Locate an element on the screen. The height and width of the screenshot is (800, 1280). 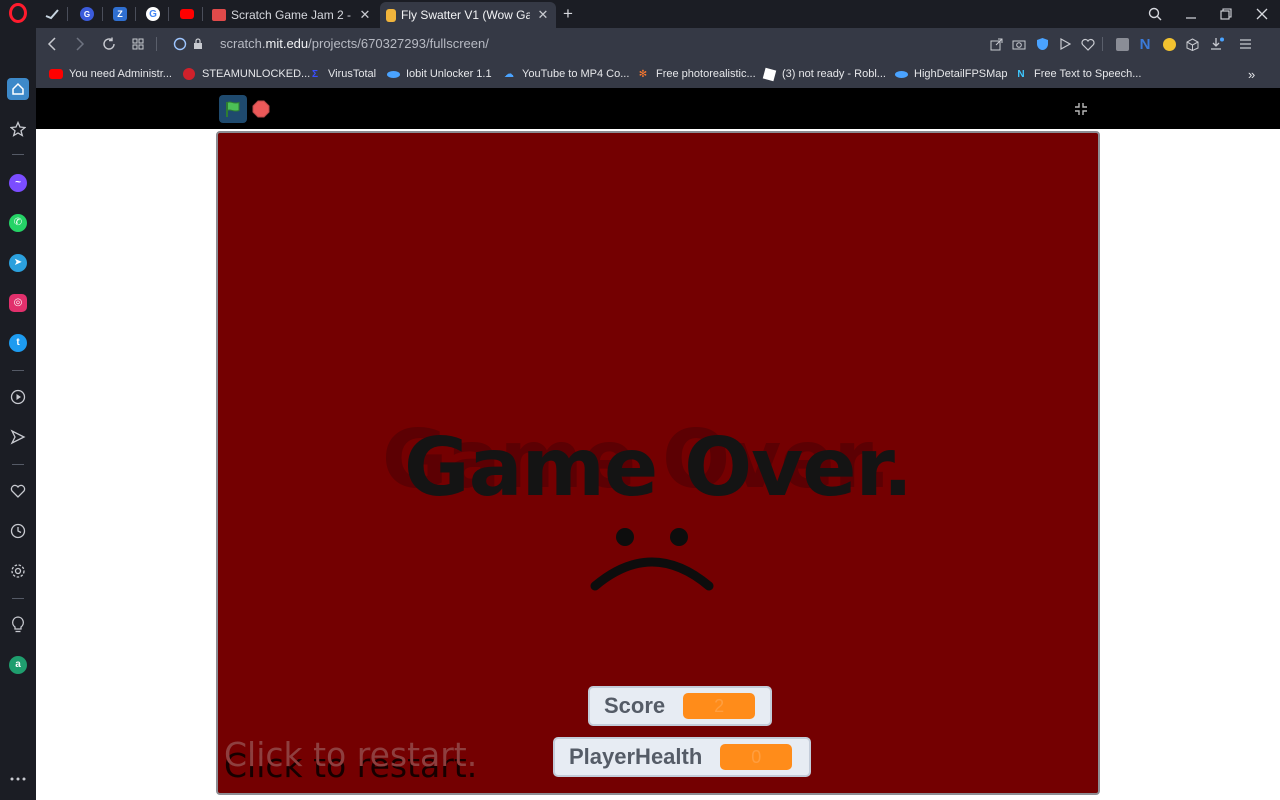
stop-button is located at coordinates (261, 109).